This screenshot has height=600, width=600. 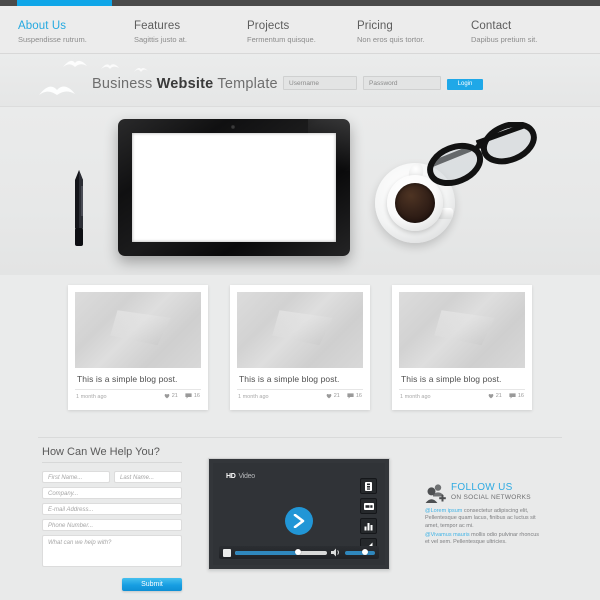 I want to click on site-logo: Business Website Template, so click(x=185, y=84).